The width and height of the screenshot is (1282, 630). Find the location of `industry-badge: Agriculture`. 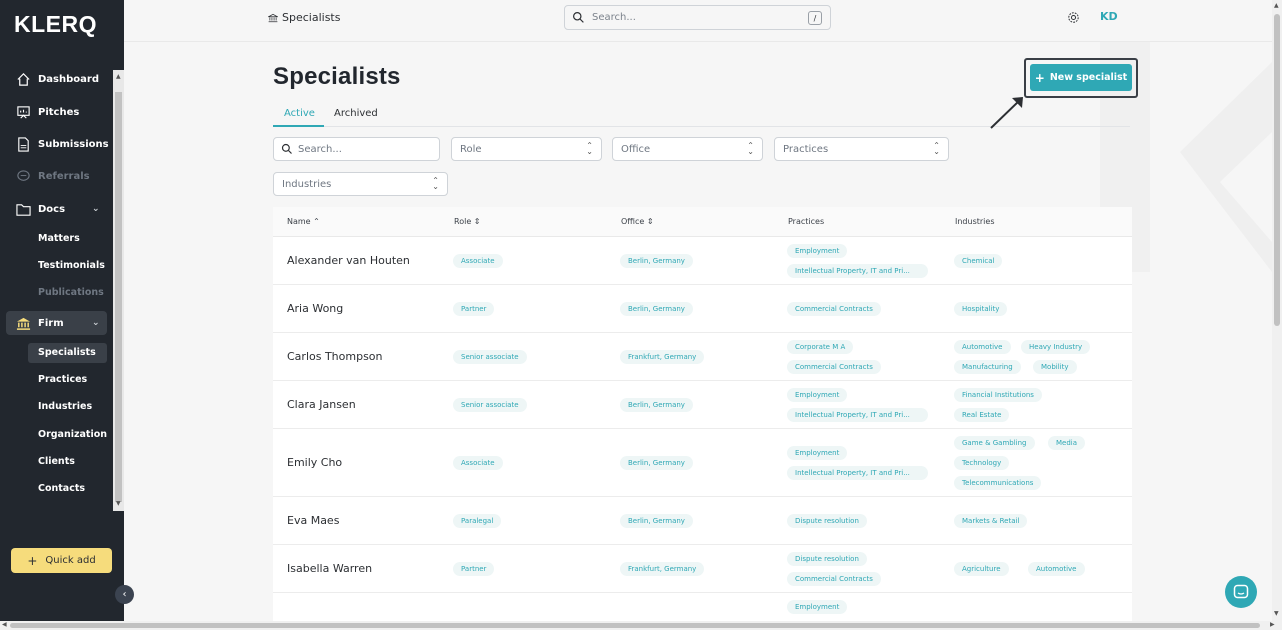

industry-badge: Agriculture is located at coordinates (981, 569).